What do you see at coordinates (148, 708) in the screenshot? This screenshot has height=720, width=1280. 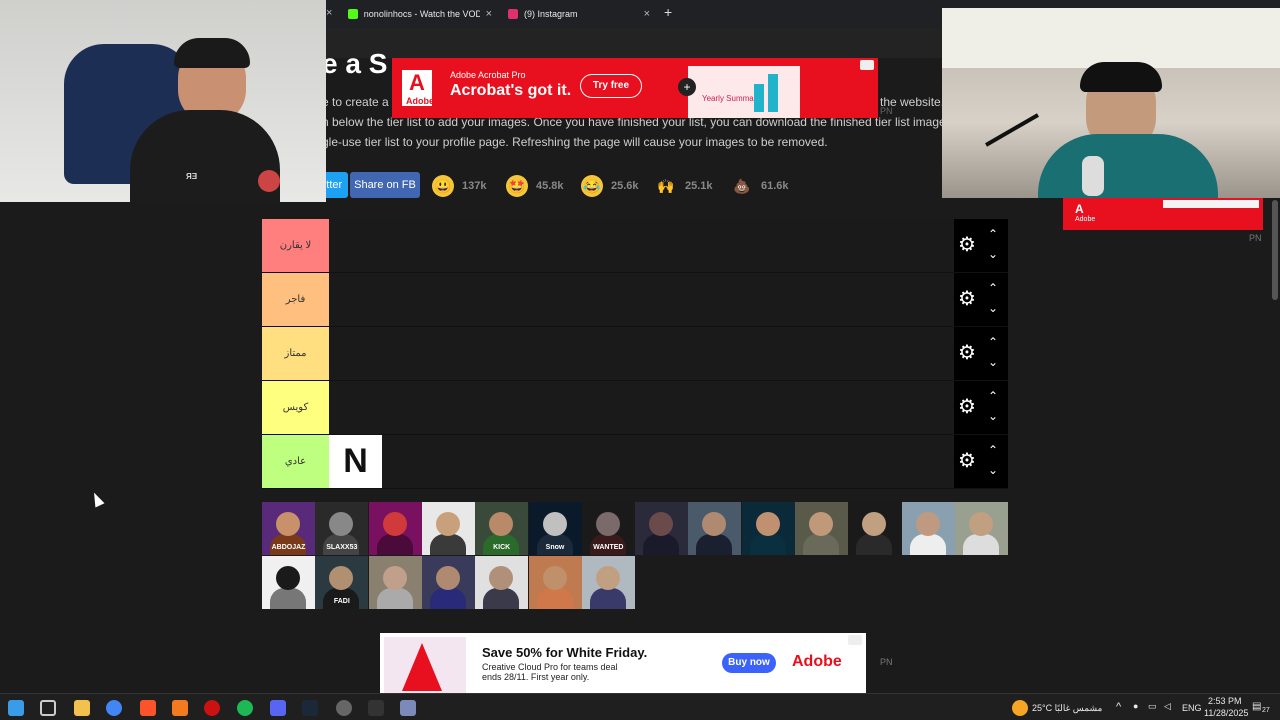 I see `brave-icon` at bounding box center [148, 708].